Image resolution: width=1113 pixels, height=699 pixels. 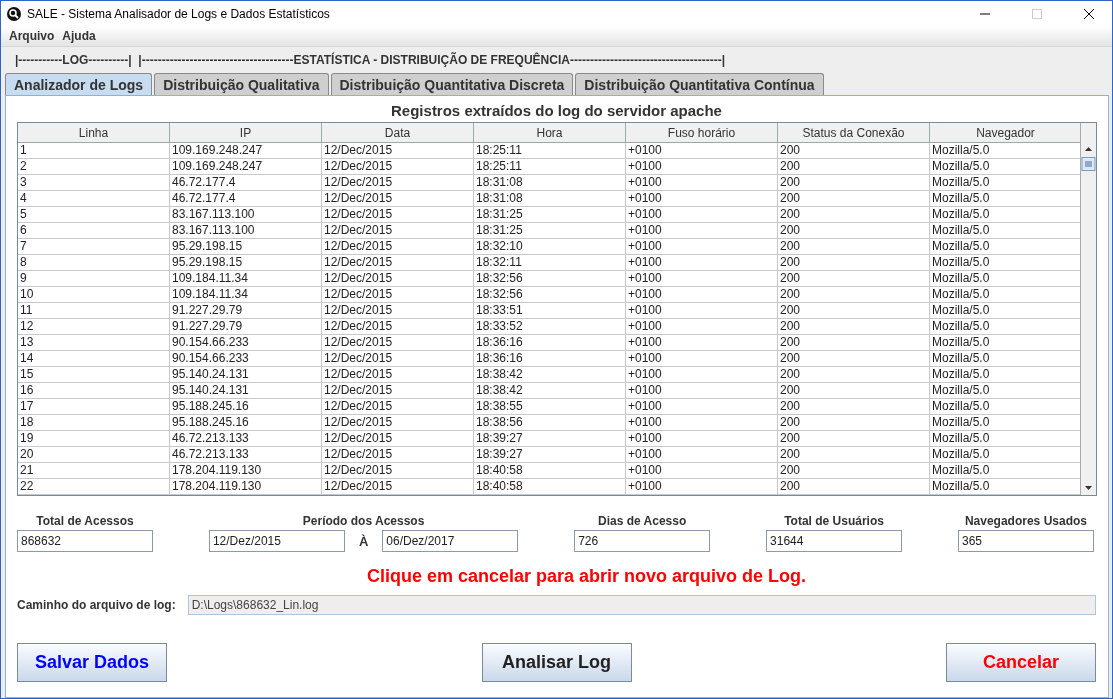 What do you see at coordinates (94, 231) in the screenshot?
I see `table-cell: 6` at bounding box center [94, 231].